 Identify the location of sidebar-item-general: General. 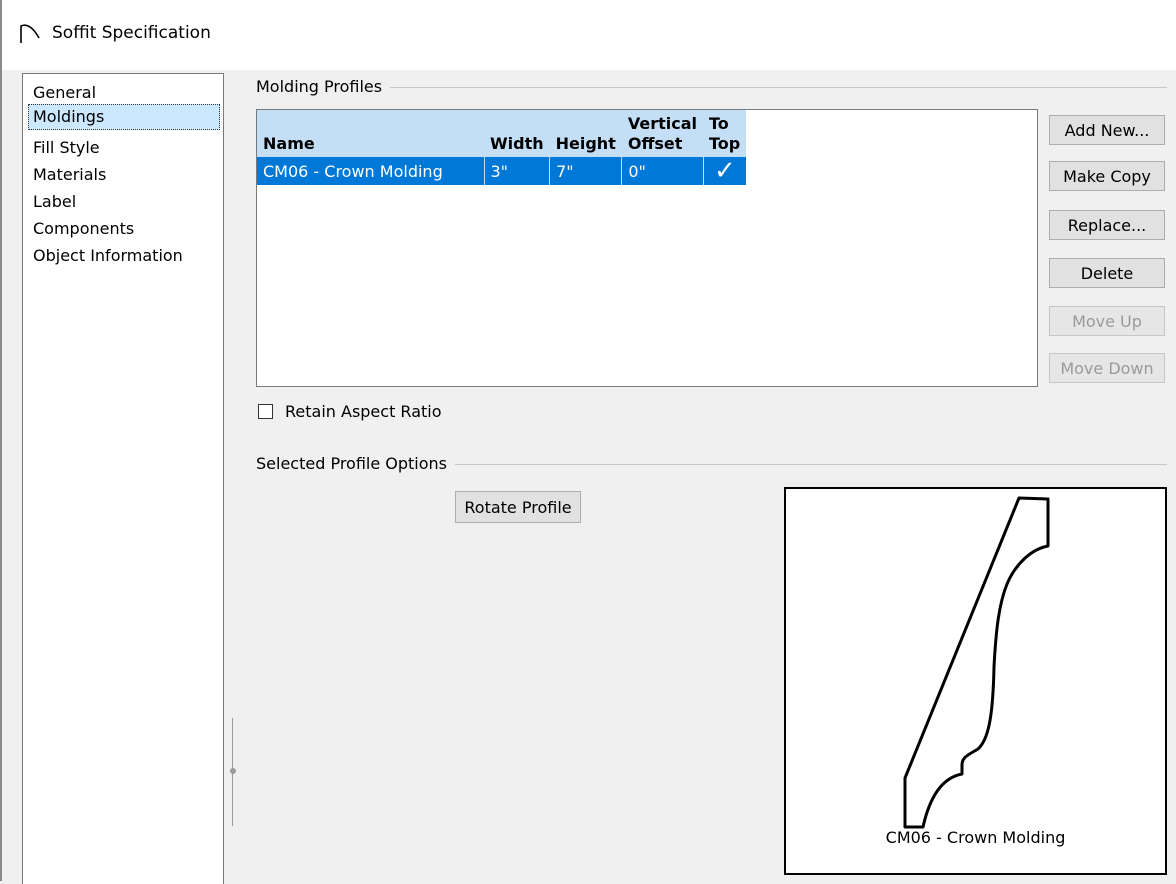
(64, 93).